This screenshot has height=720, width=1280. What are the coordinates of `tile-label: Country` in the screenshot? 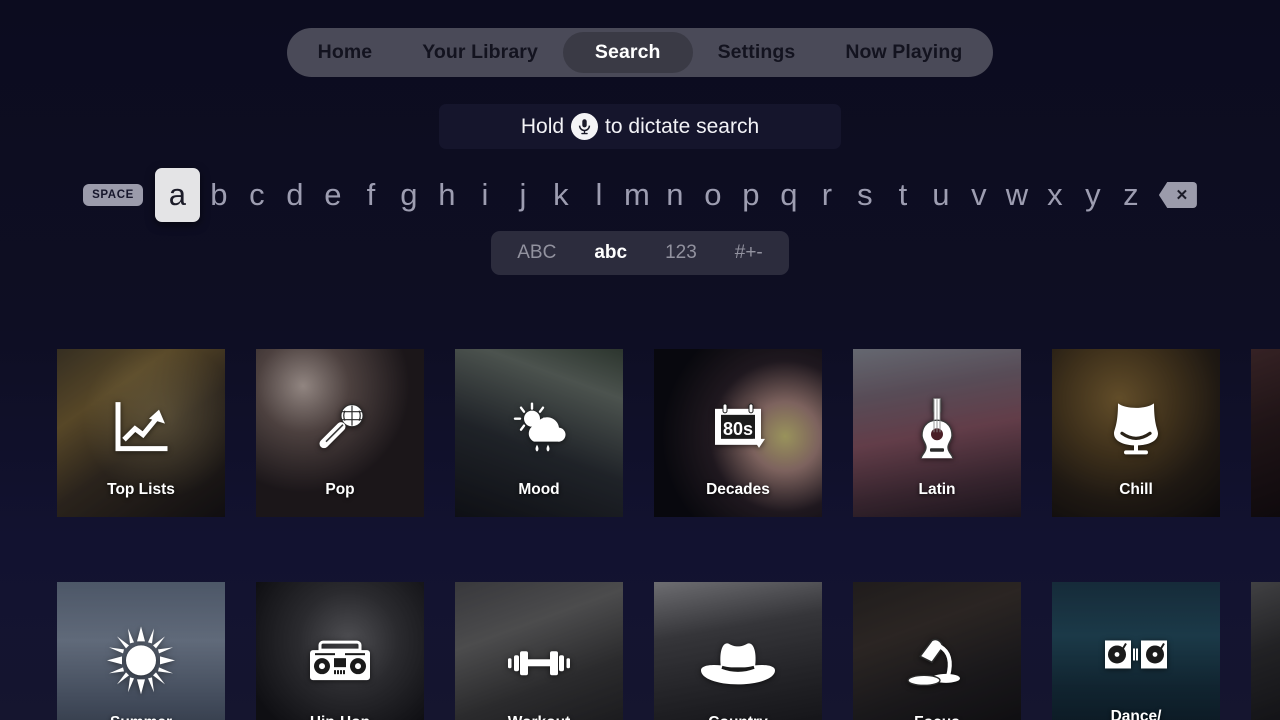 It's located at (738, 717).